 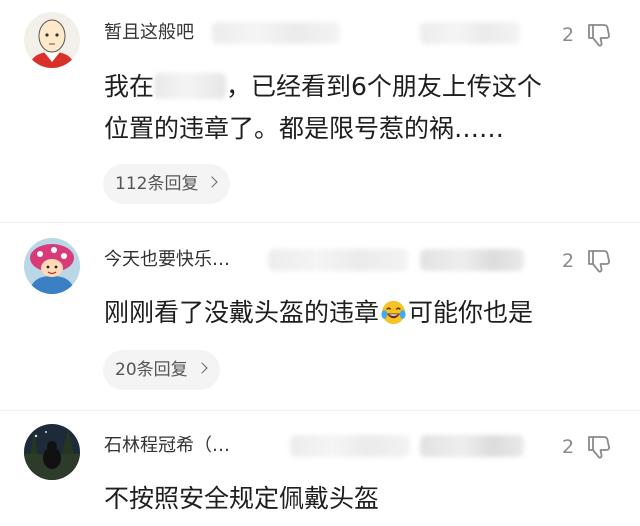 I want to click on bald-hero-avatar-icon, so click(x=52, y=40).